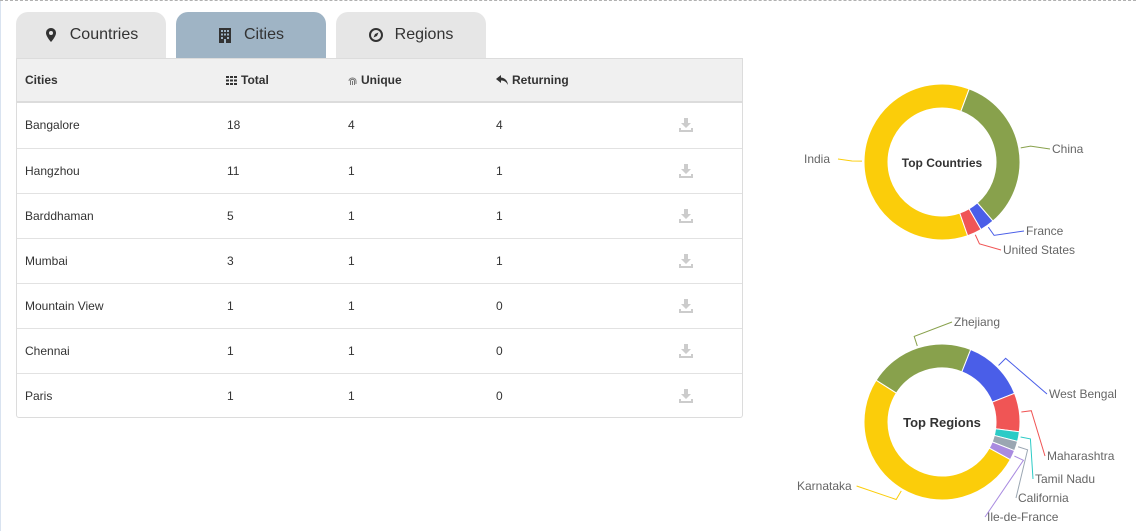  I want to click on tab-countries: Countries, so click(91, 35).